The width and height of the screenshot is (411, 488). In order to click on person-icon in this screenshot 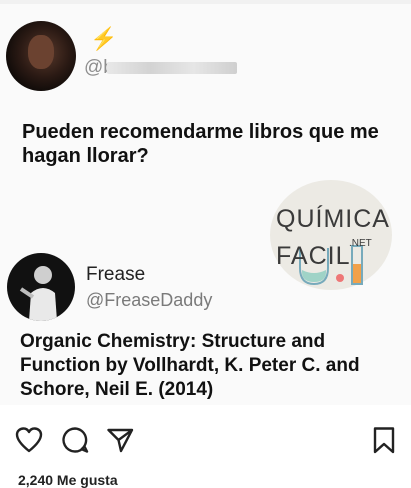, I will do `click(38, 293)`.